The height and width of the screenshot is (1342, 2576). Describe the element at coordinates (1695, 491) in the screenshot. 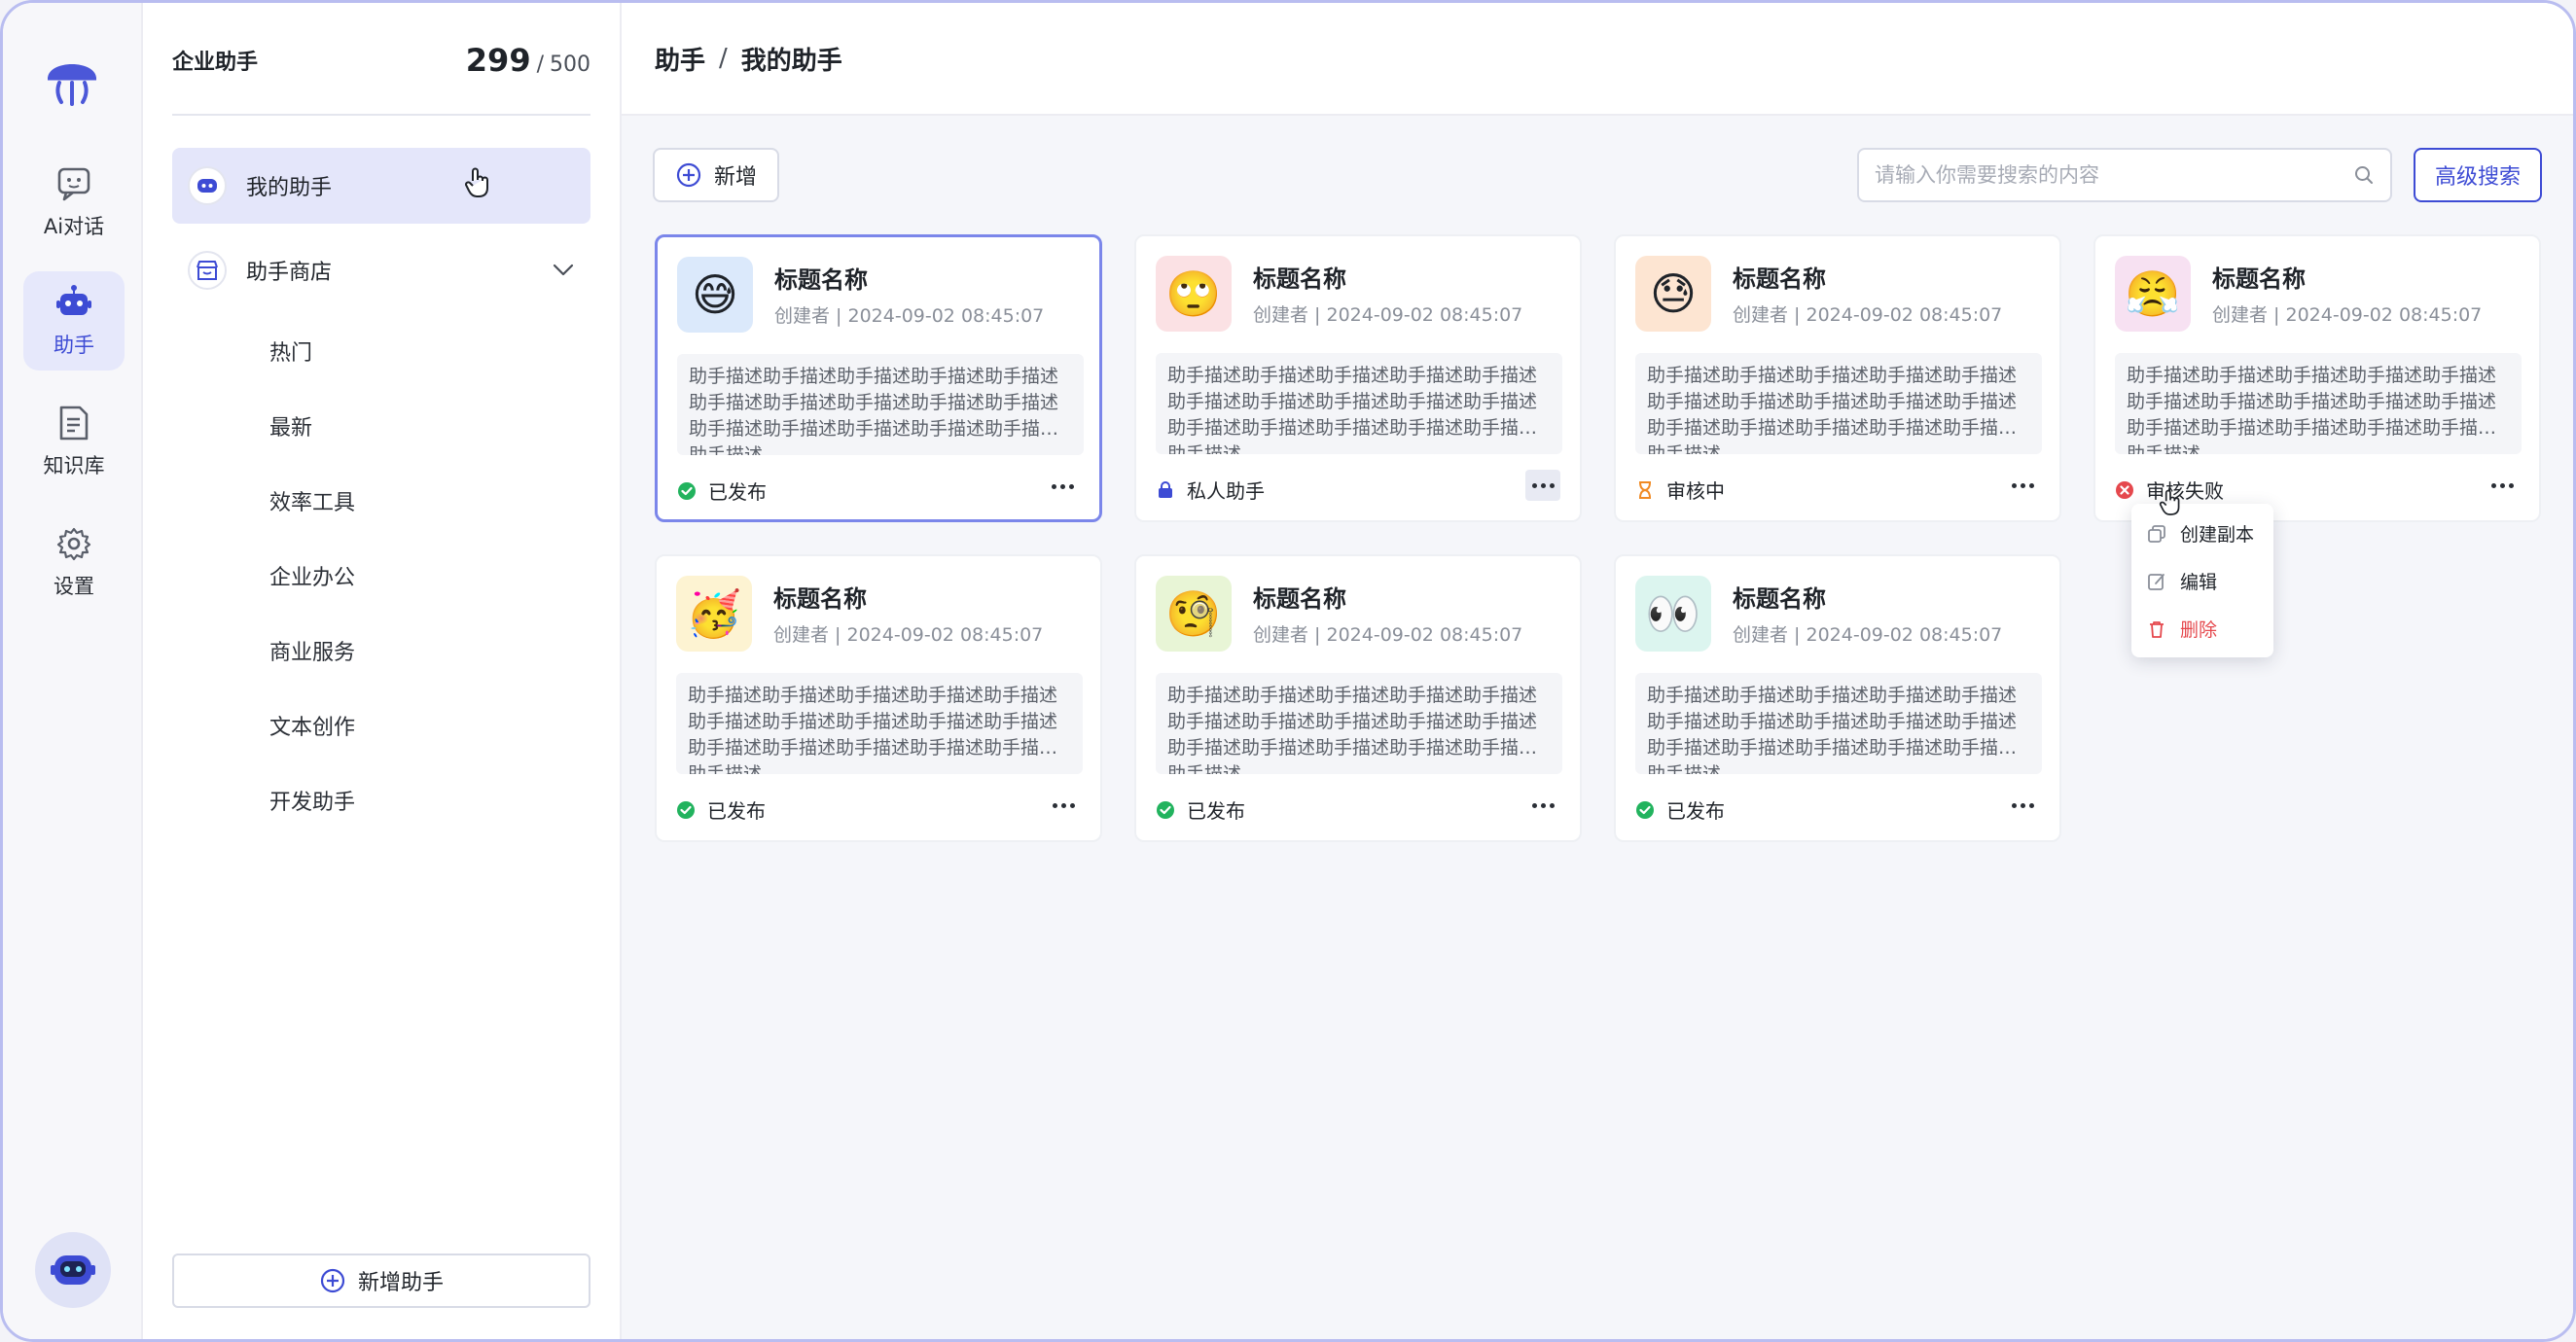

I see `status-label: 审核中` at that location.